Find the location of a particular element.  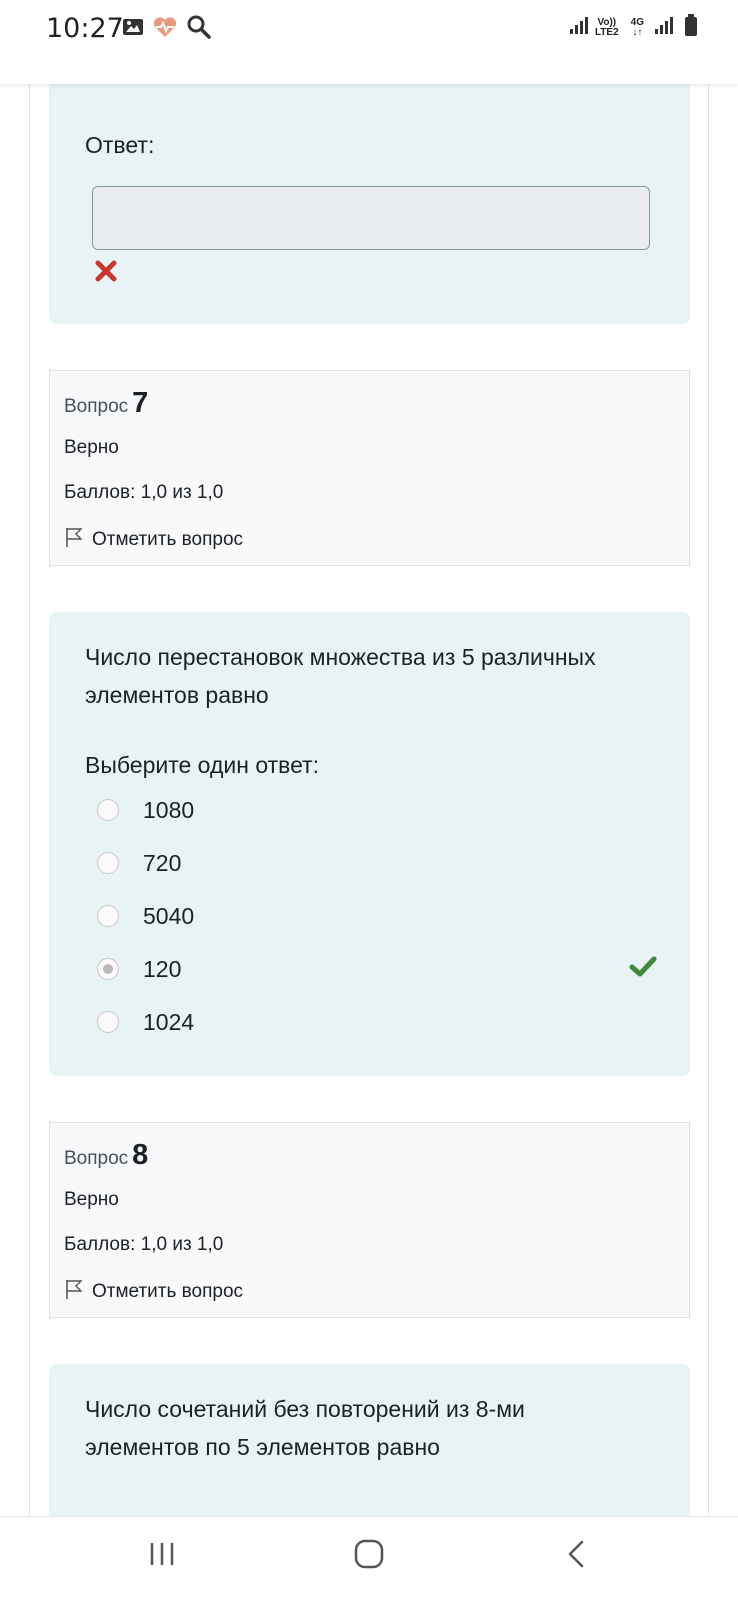

answer-option: 1080 is located at coordinates (377, 810).